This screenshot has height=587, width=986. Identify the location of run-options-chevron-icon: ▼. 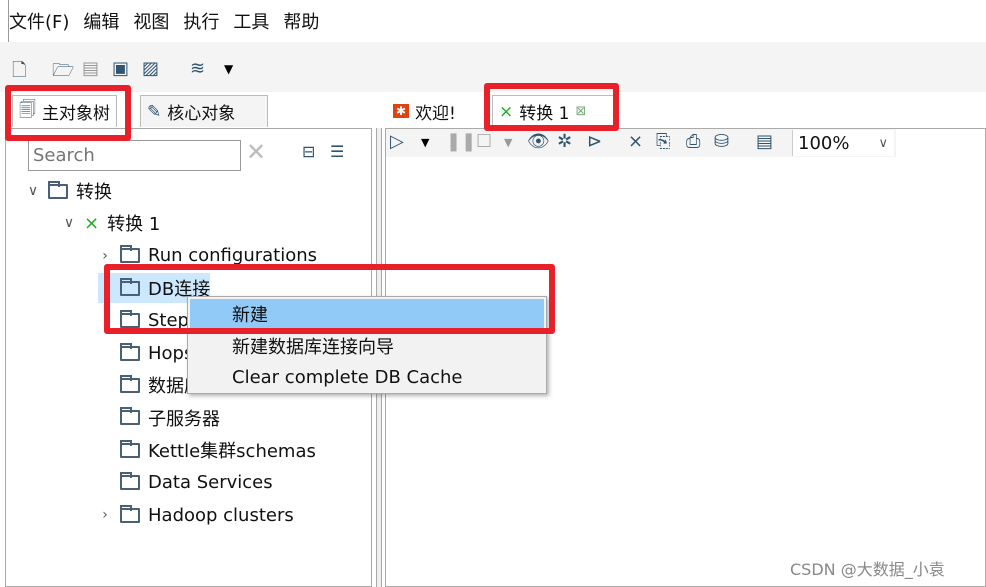
(425, 142).